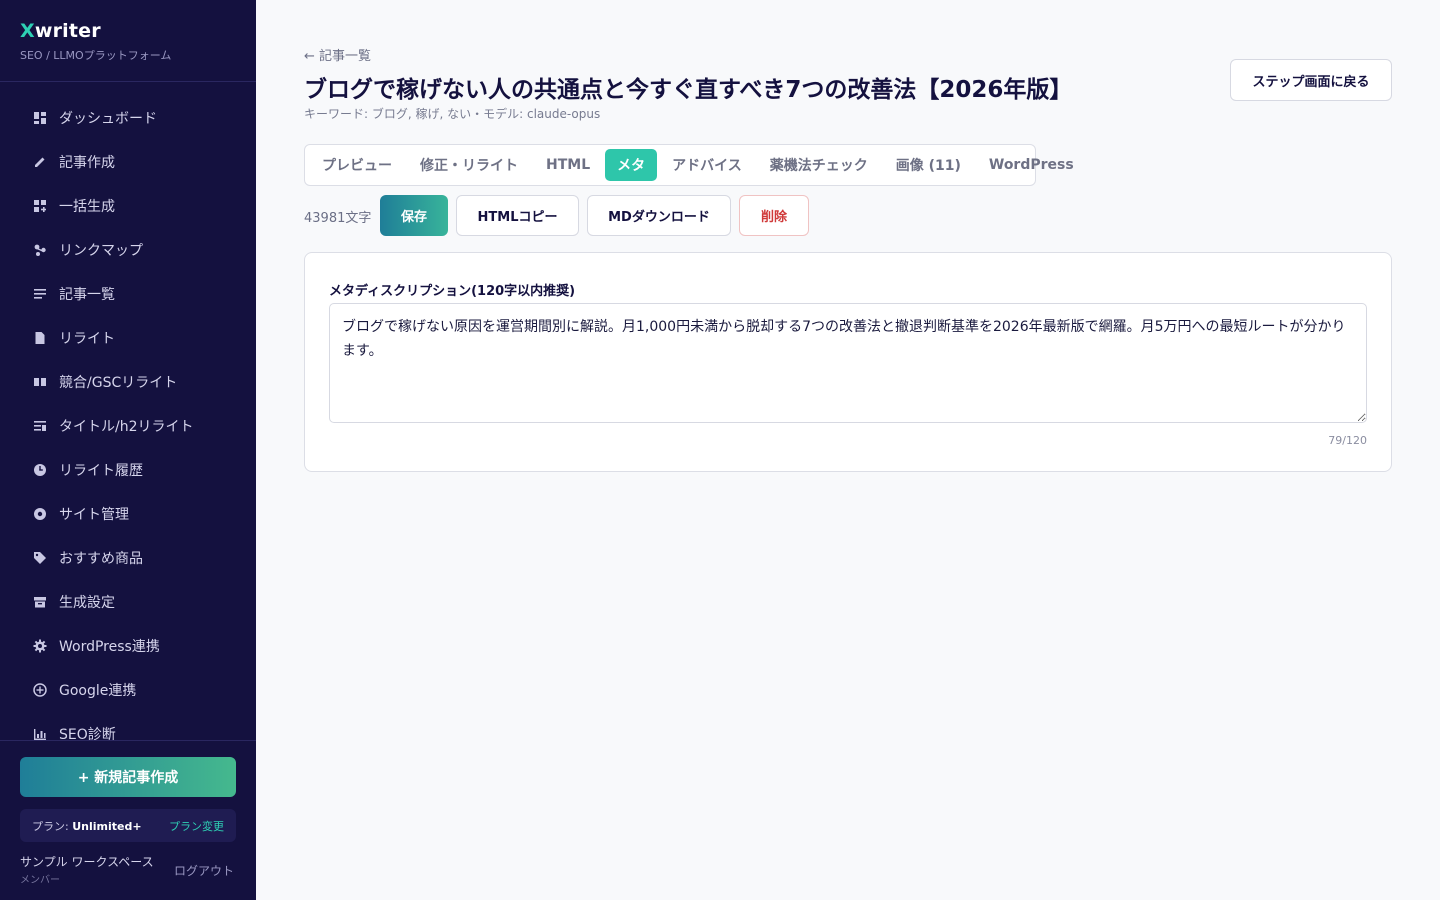 This screenshot has height=900, width=1440. What do you see at coordinates (128, 338) in the screenshot?
I see `sidebar-item-rewrite: リライト` at bounding box center [128, 338].